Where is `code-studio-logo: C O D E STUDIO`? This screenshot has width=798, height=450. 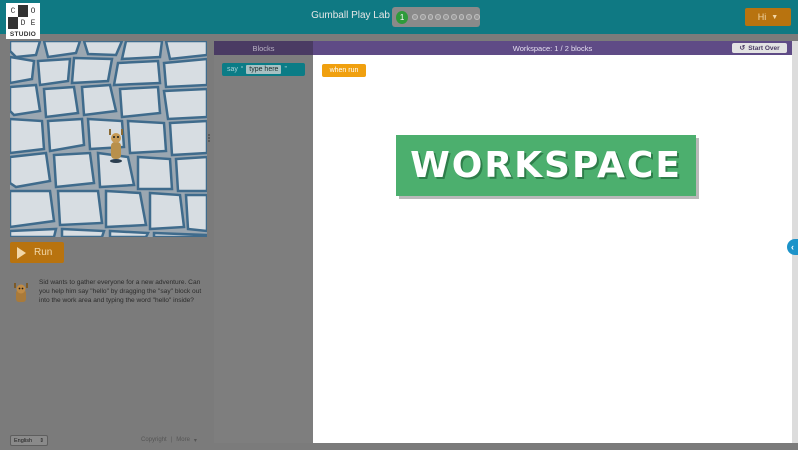
code-studio-logo: C O D E STUDIO is located at coordinates (23, 21).